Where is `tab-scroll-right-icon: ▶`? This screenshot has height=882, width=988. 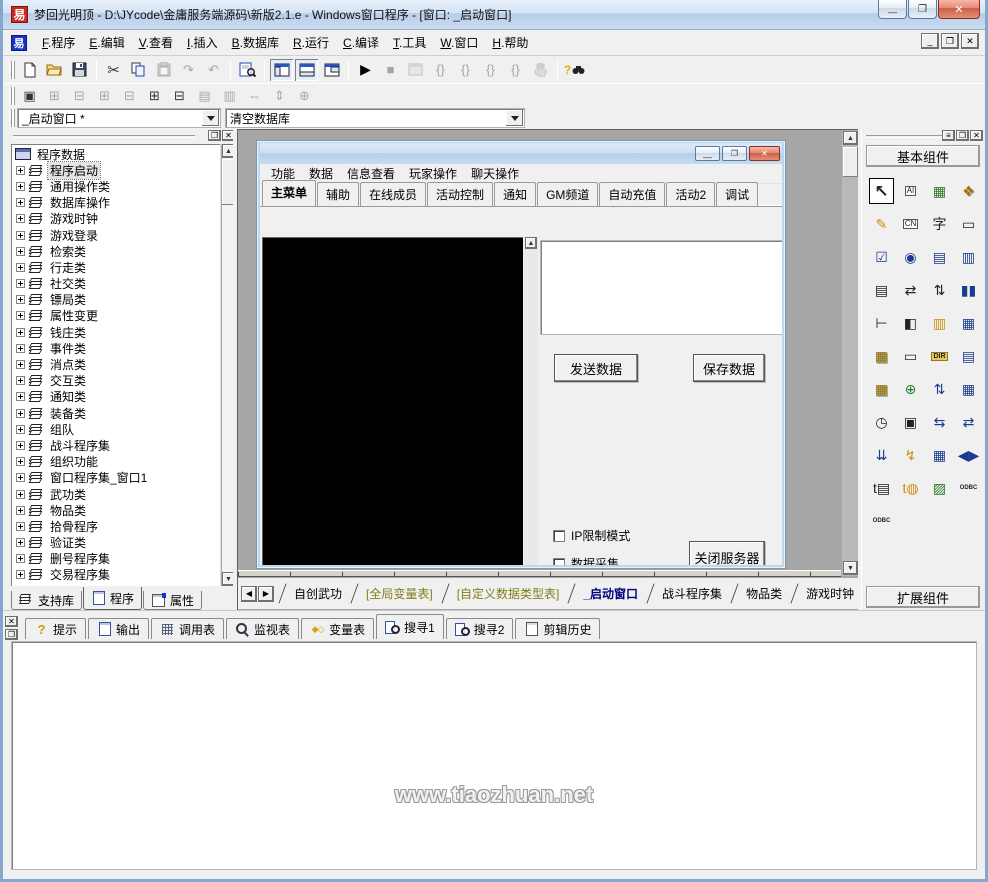
tab-scroll-right-icon: ▶ is located at coordinates (266, 593).